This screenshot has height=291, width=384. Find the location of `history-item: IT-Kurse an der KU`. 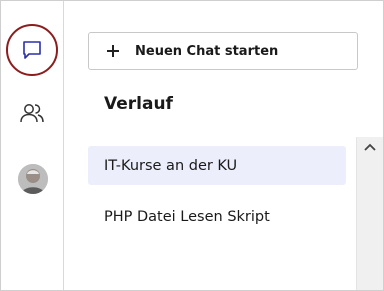

history-item: IT-Kurse an der KU is located at coordinates (217, 165).